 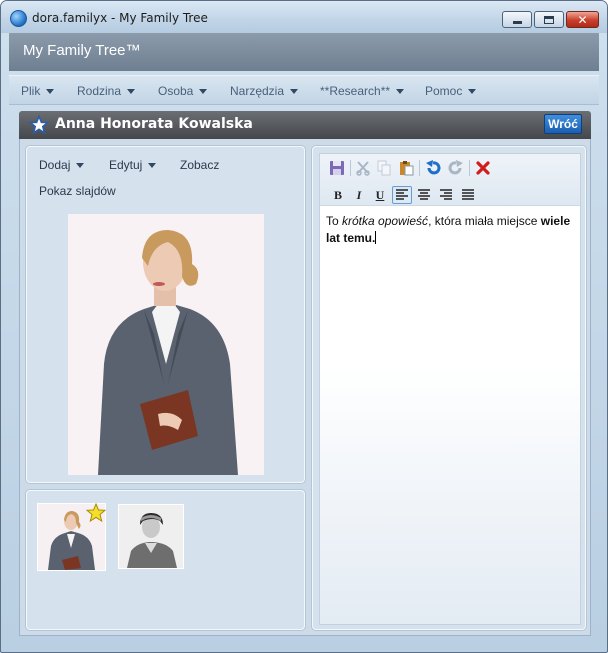 I want to click on app-header: My Family Tree™, so click(x=304, y=52).